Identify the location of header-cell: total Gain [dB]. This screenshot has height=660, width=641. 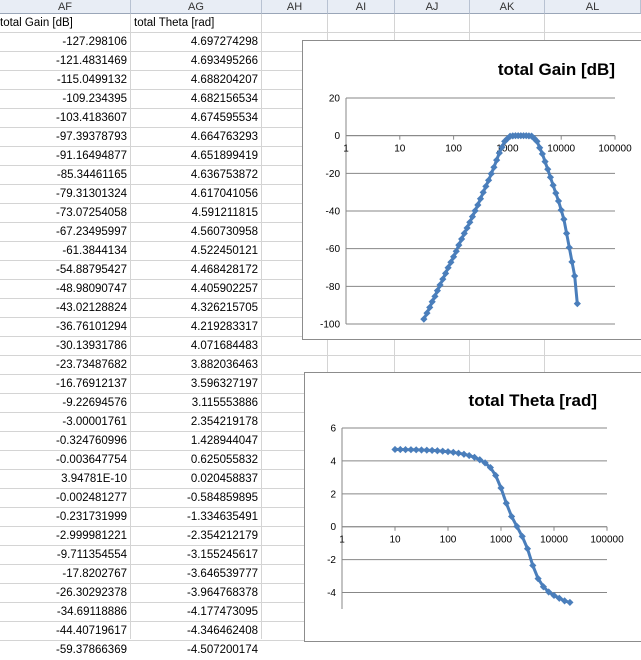
(65, 23).